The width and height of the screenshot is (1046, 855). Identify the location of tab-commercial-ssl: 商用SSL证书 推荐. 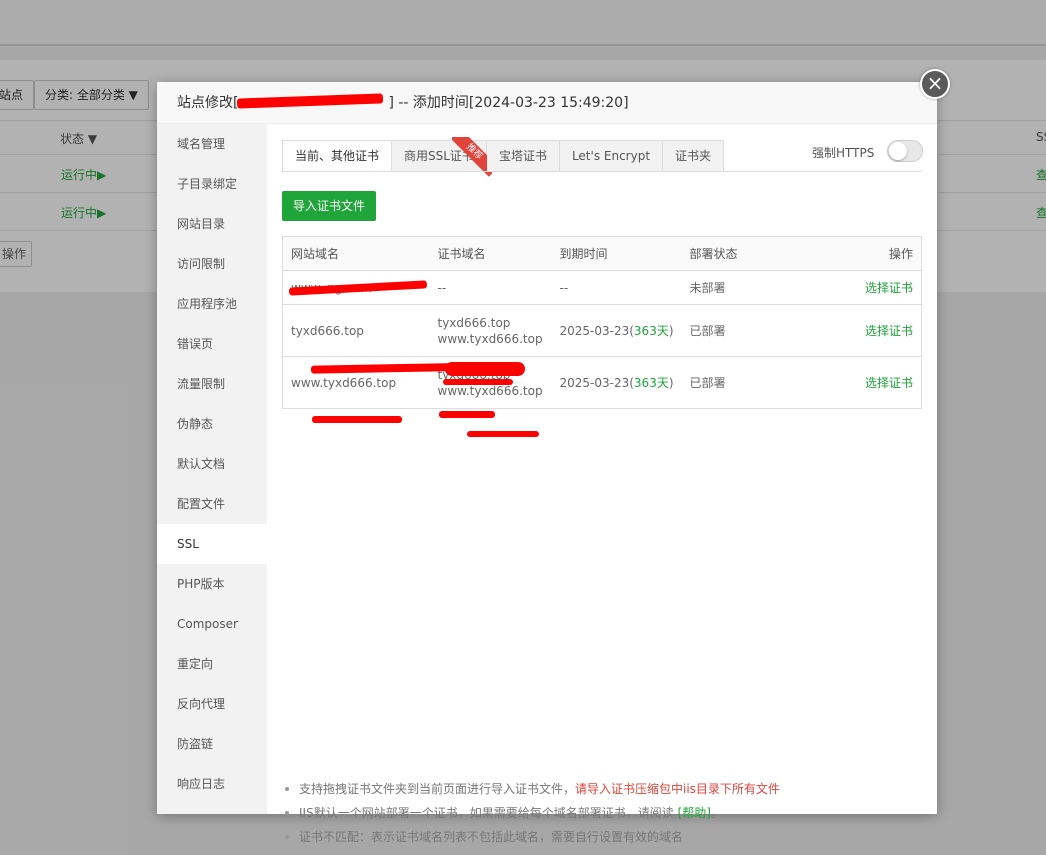
(442, 157).